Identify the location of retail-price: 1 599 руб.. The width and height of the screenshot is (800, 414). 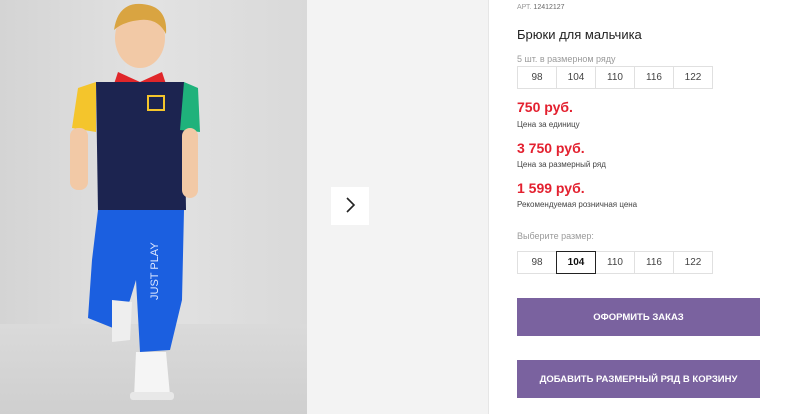
(551, 188).